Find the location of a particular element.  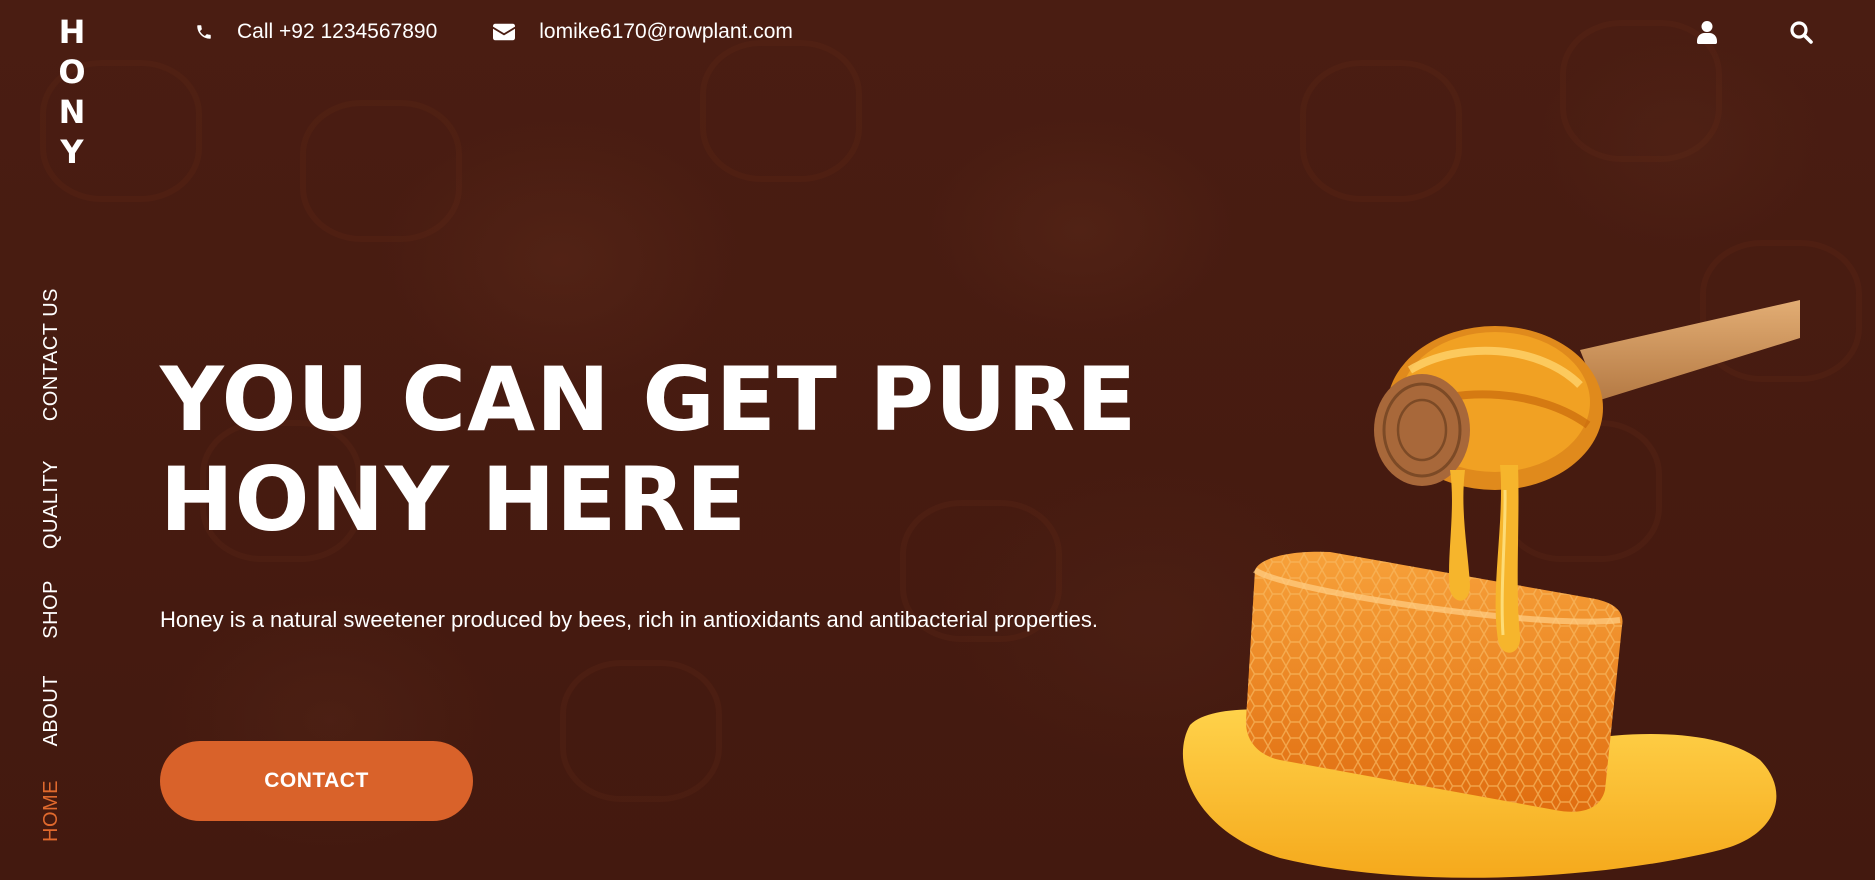

nav-item-quality: QUALITY is located at coordinates (62, 504).